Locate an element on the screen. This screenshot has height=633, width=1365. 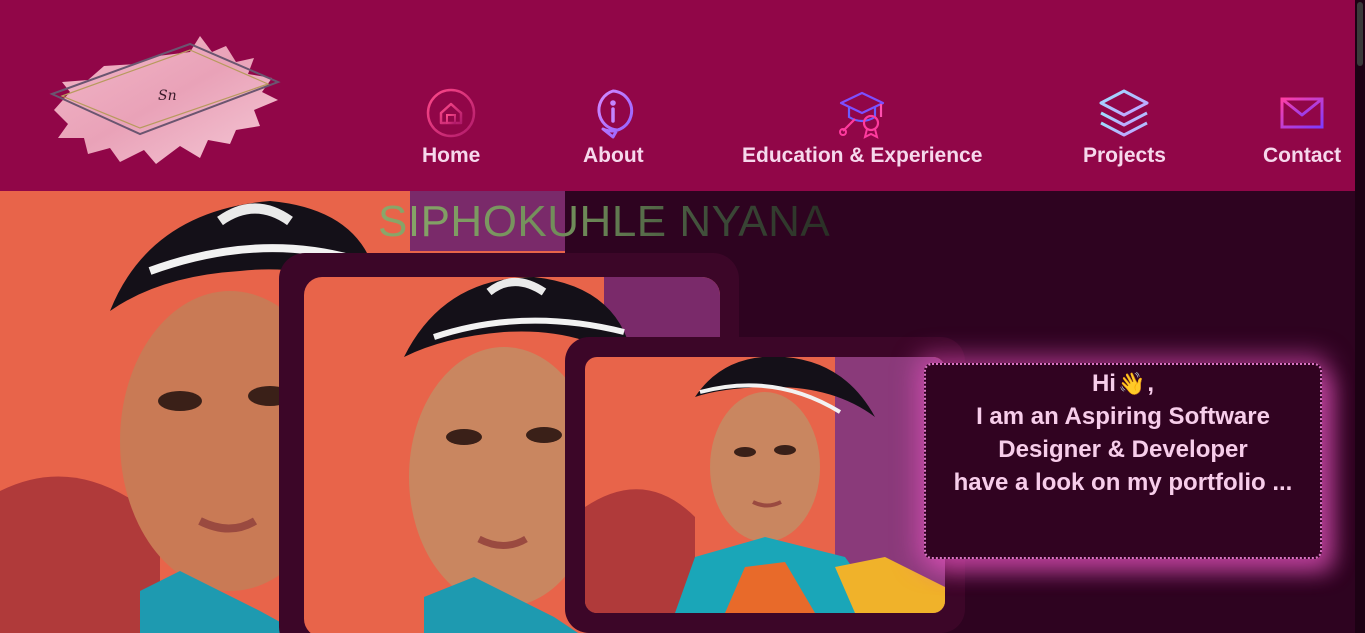
graduation-cap-icon is located at coordinates (862, 113).